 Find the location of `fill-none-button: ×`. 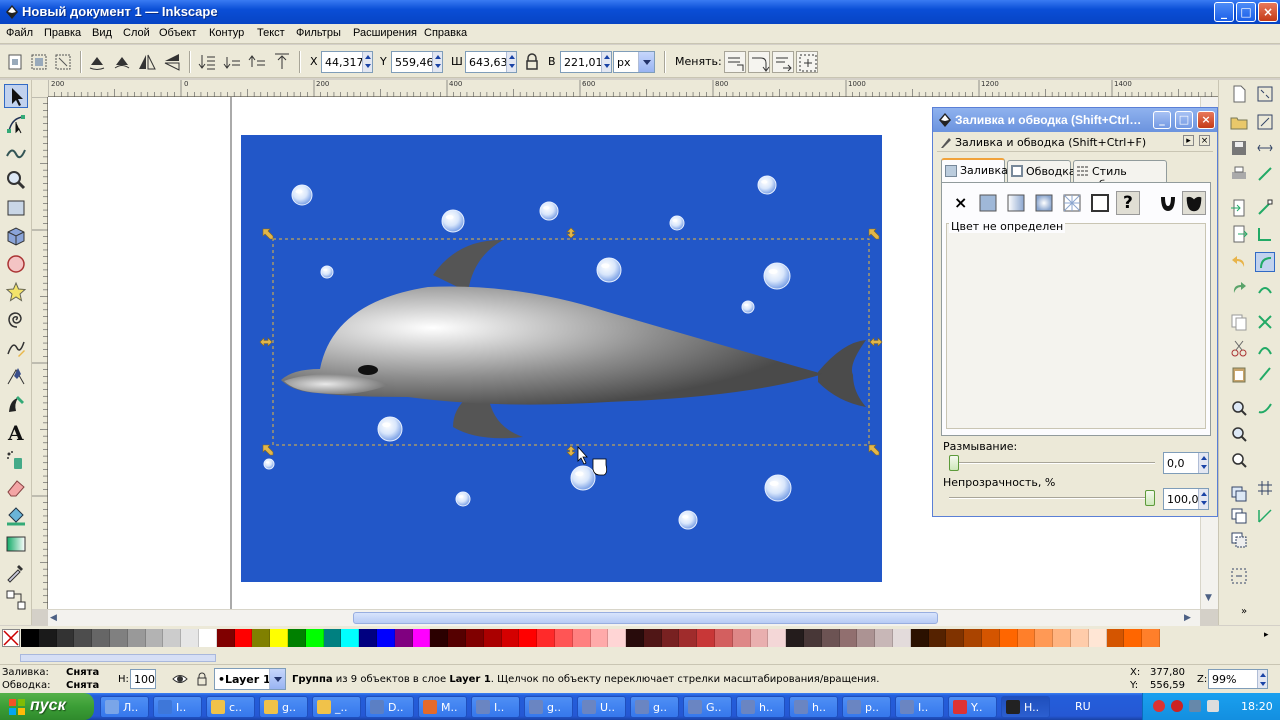

fill-none-button: × is located at coordinates (960, 203).